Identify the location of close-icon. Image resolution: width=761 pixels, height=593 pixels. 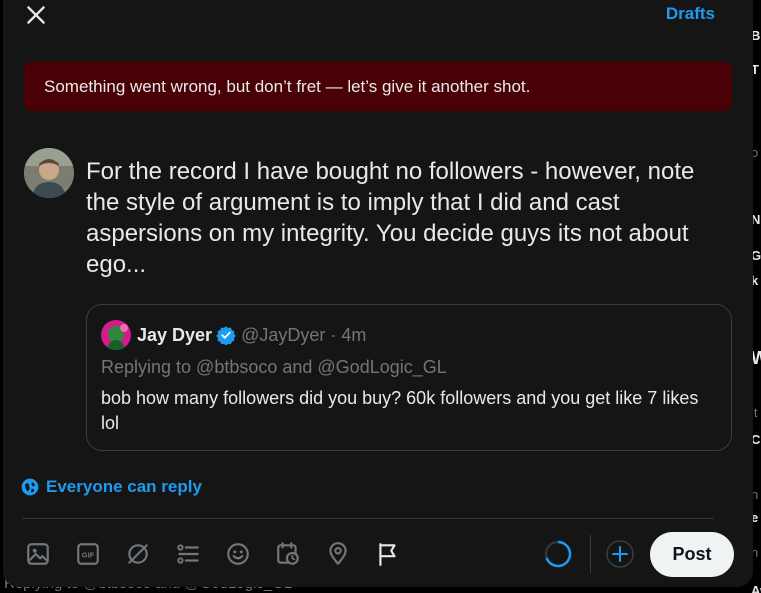
(36, 15).